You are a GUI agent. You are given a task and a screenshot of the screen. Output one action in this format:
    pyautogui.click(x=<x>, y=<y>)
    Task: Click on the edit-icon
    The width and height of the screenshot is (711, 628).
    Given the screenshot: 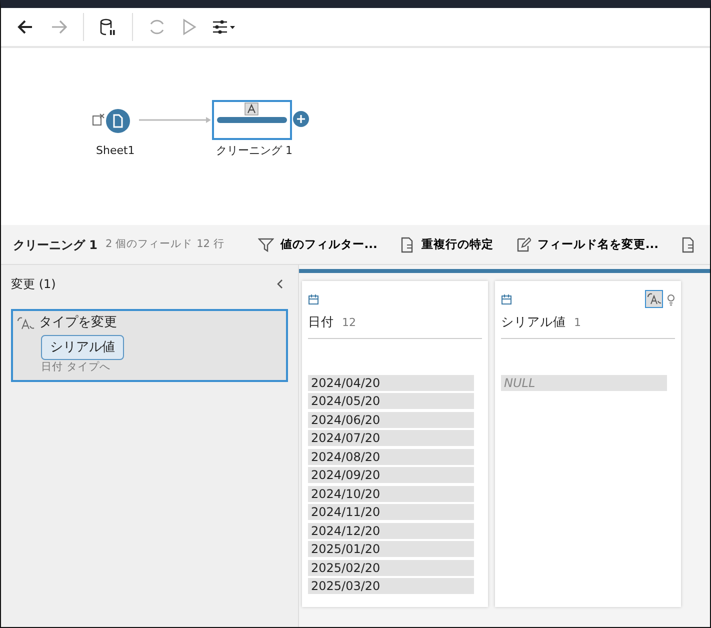 What is the action you would take?
    pyautogui.click(x=523, y=244)
    